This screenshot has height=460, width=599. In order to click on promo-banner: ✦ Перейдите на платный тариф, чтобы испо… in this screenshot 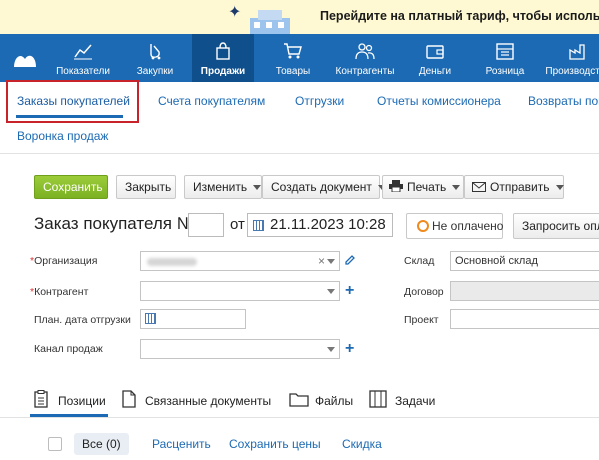, I will do `click(299, 17)`.